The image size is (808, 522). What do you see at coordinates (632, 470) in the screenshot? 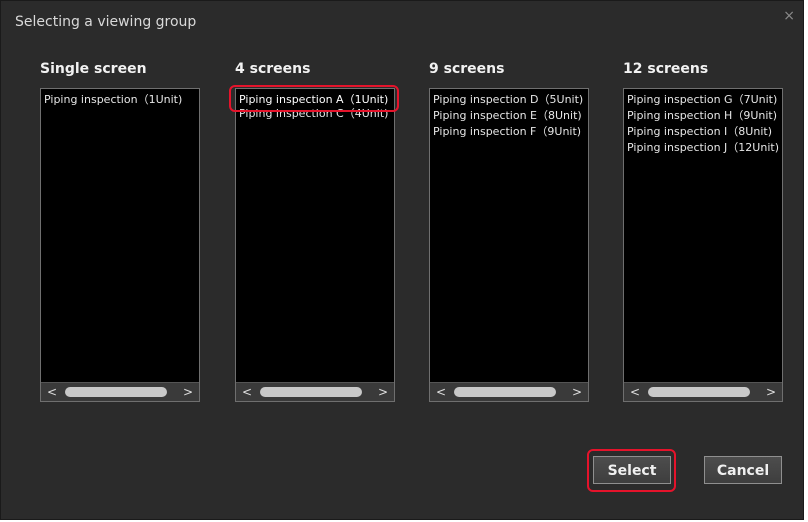
I see `select-button: Select` at bounding box center [632, 470].